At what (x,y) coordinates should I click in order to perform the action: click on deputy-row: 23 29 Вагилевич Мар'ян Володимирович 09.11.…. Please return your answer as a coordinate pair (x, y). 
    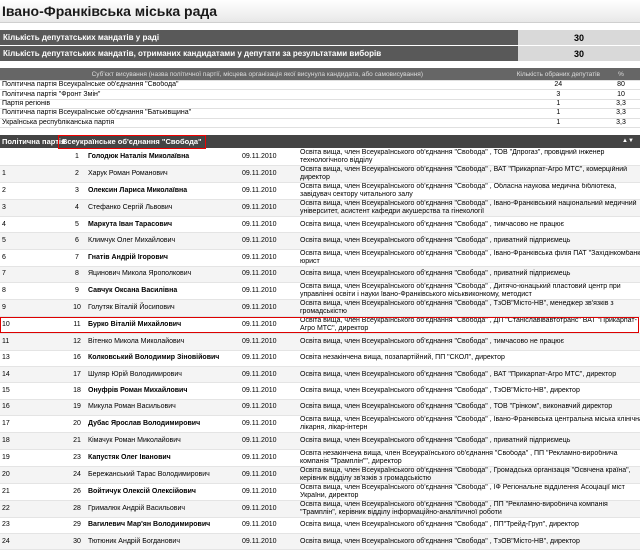
    Looking at the image, I should click on (320, 525).